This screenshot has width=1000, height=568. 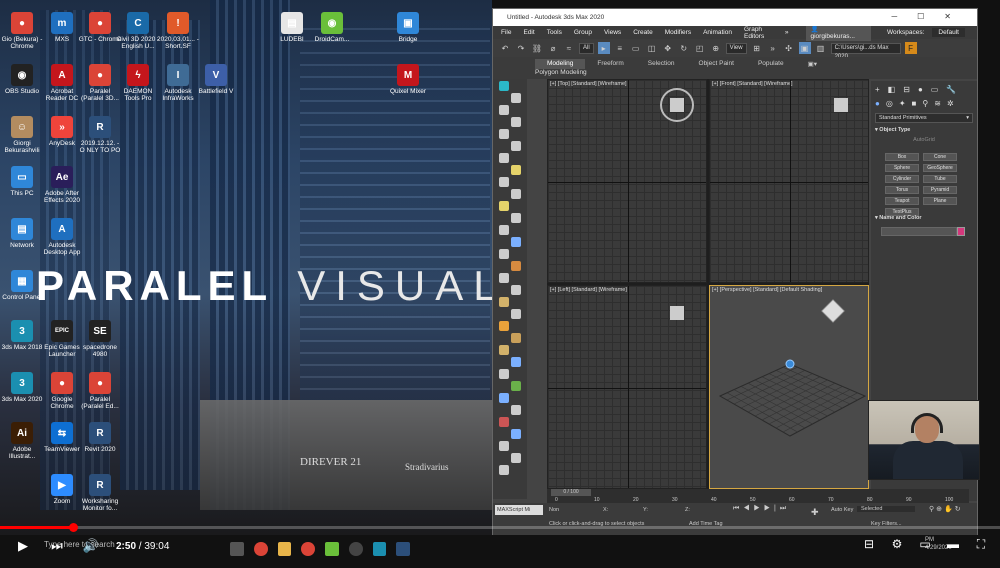 I want to click on select-object-icon: ▸, so click(x=603, y=48).